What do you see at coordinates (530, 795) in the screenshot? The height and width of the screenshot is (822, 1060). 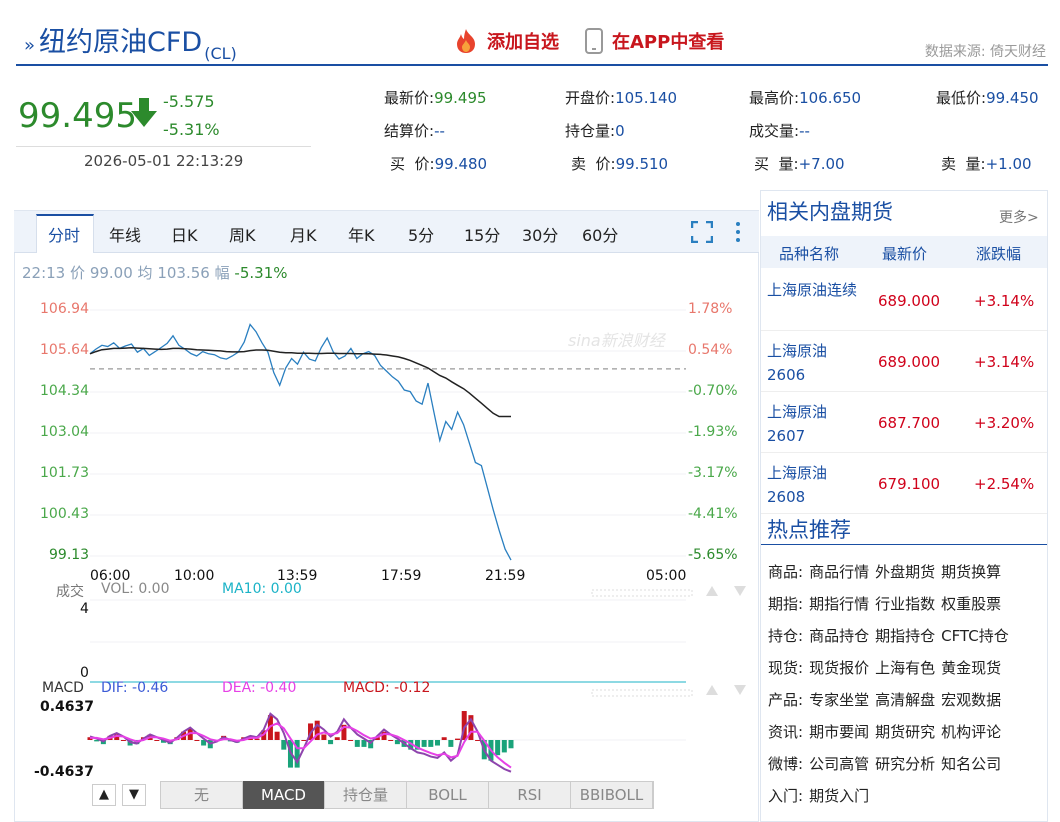 I see `indicator-button-4: RSI` at bounding box center [530, 795].